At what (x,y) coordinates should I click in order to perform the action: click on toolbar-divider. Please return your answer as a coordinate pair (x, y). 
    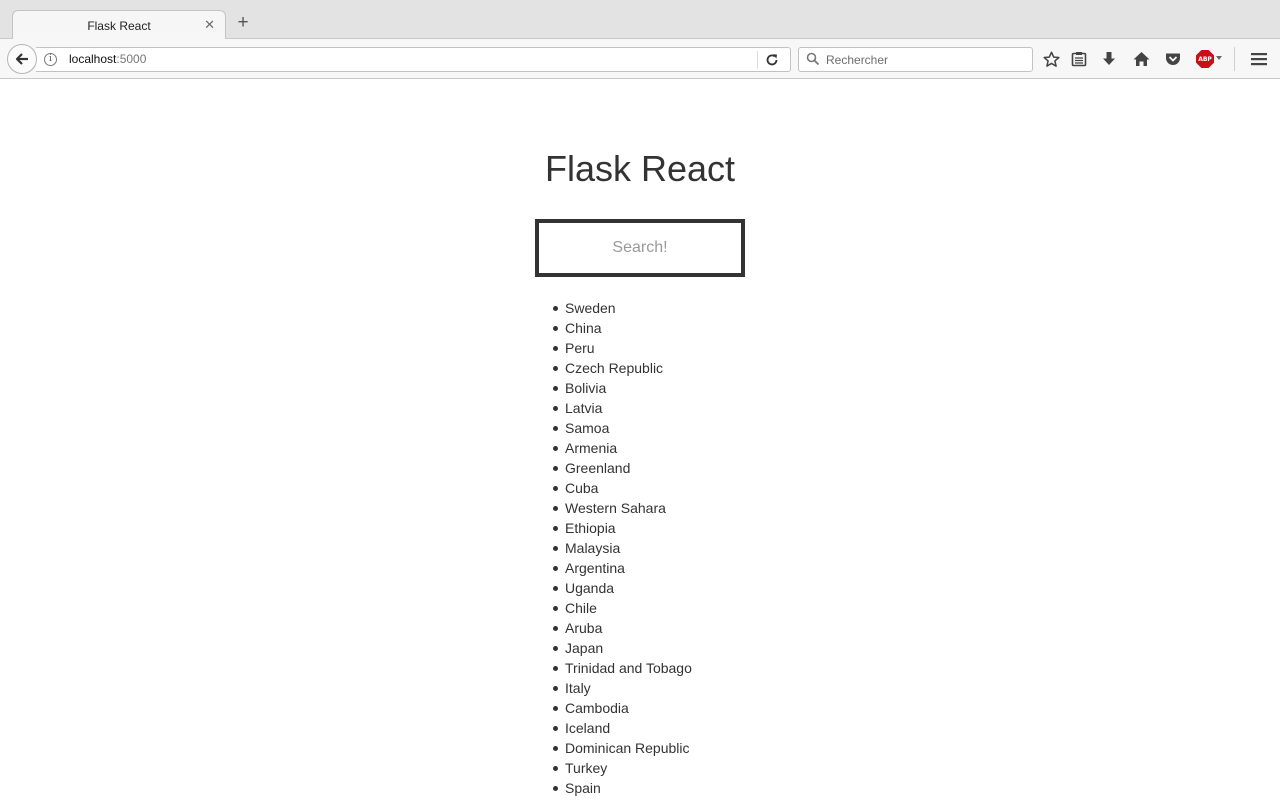
    Looking at the image, I should click on (1234, 59).